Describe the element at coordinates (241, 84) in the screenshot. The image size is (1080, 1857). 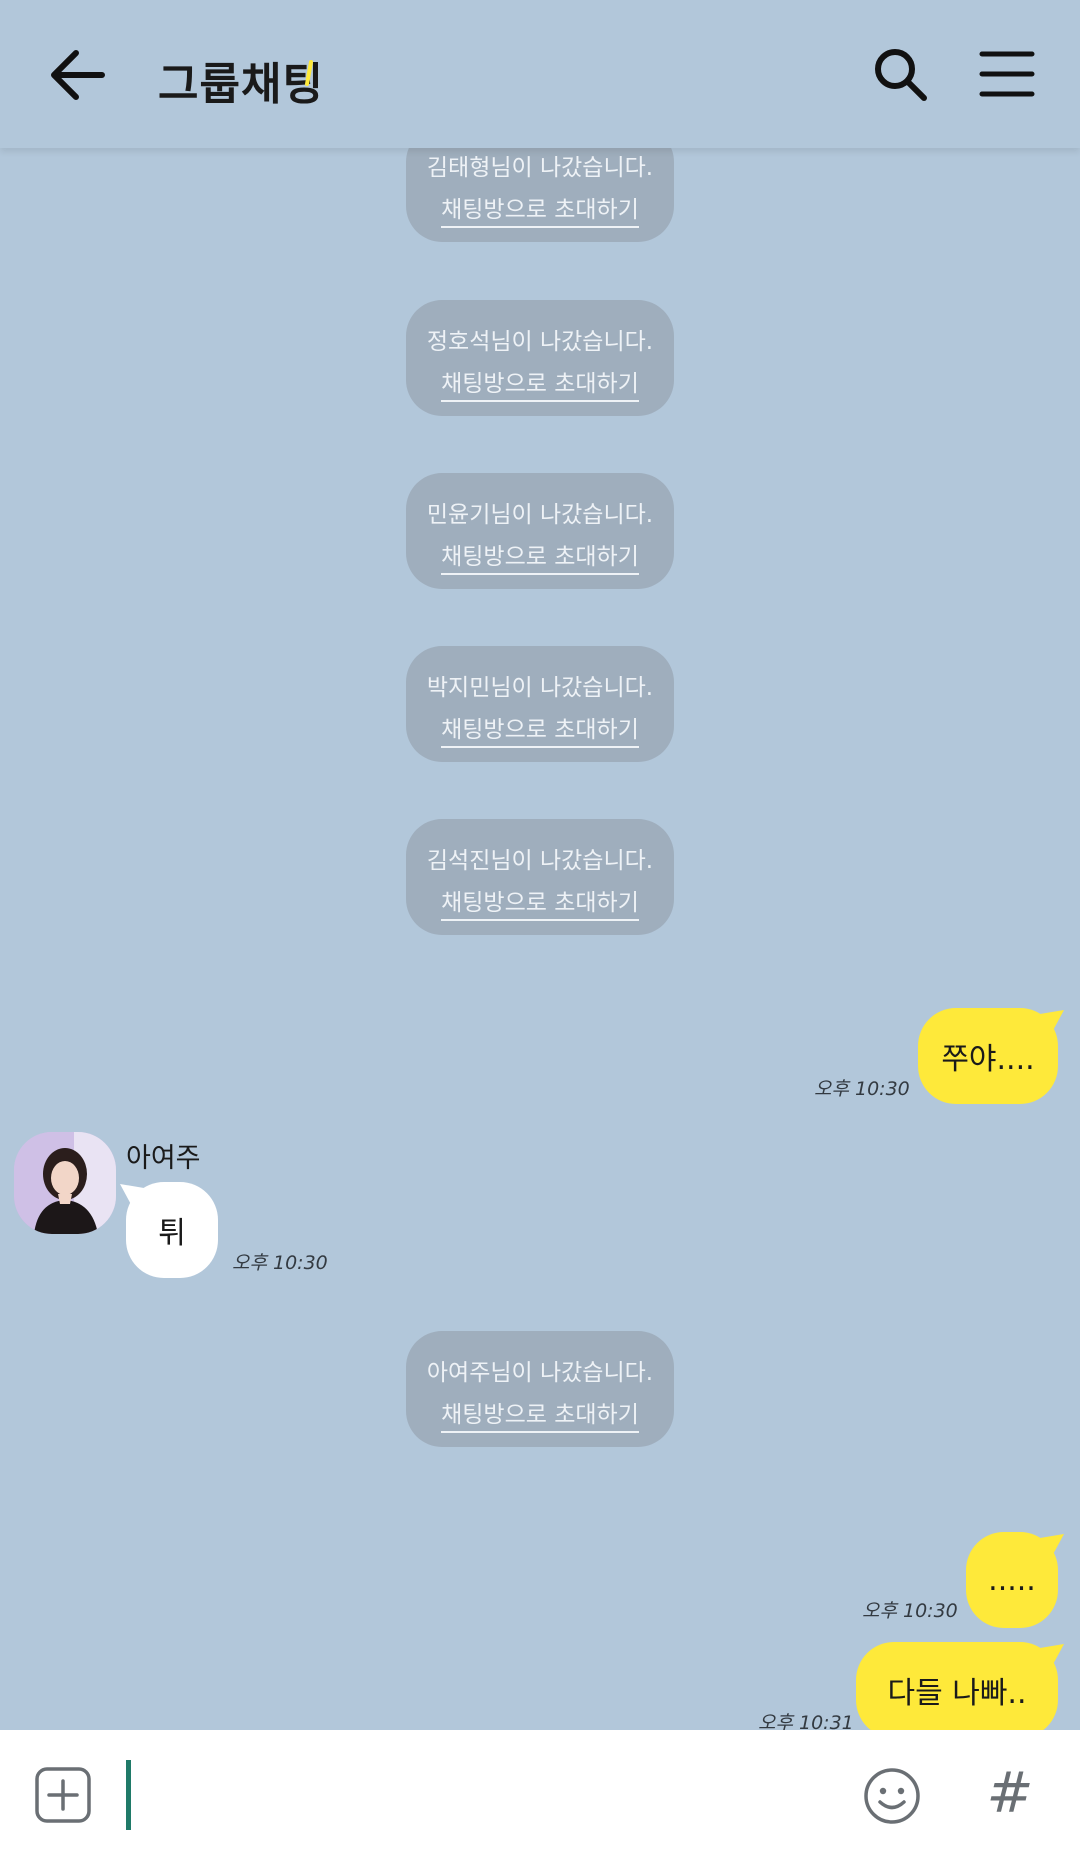
I see `chat-title: 그룹채팅` at that location.